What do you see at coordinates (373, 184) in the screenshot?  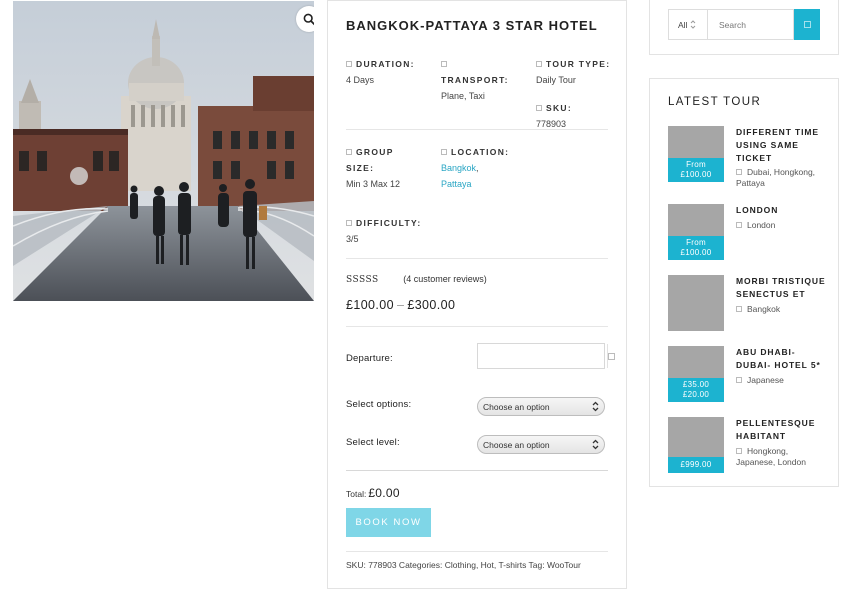 I see `group-value: Min 3 Max 12` at bounding box center [373, 184].